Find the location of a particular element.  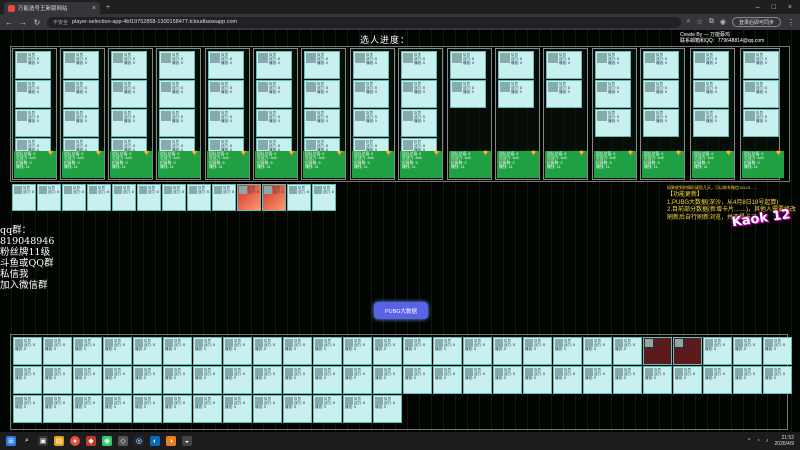

steam-icon: ◎ is located at coordinates (139, 441).